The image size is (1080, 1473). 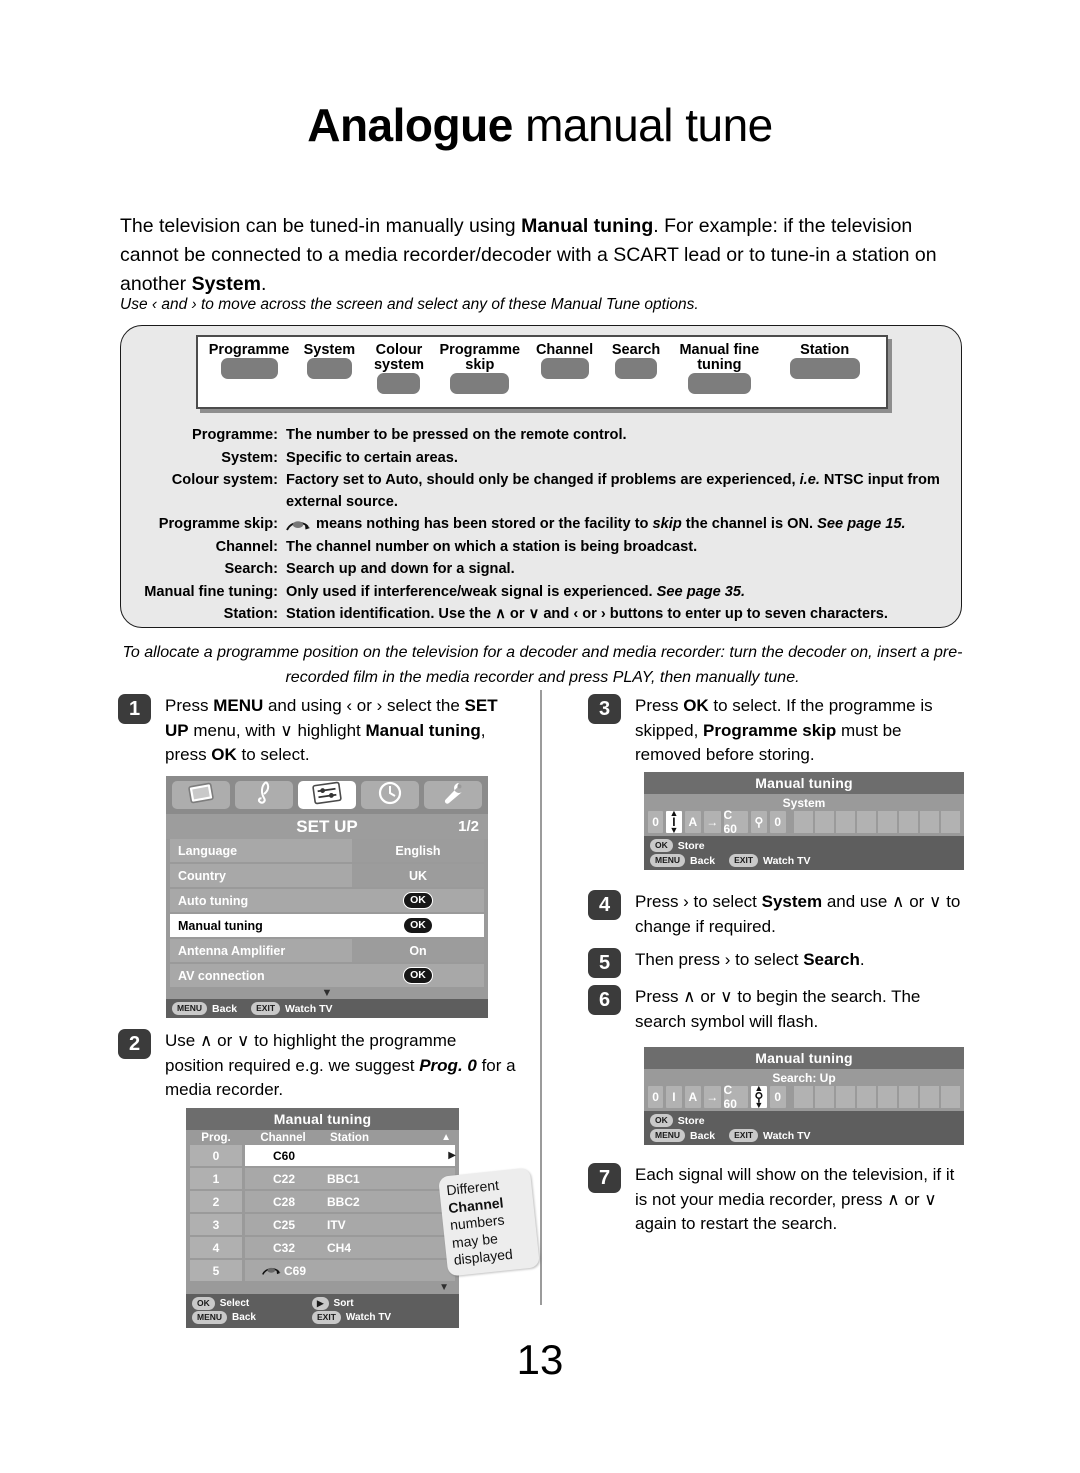 What do you see at coordinates (322, 1119) in the screenshot?
I see `manual-tuning-list-title: Manual tuning` at bounding box center [322, 1119].